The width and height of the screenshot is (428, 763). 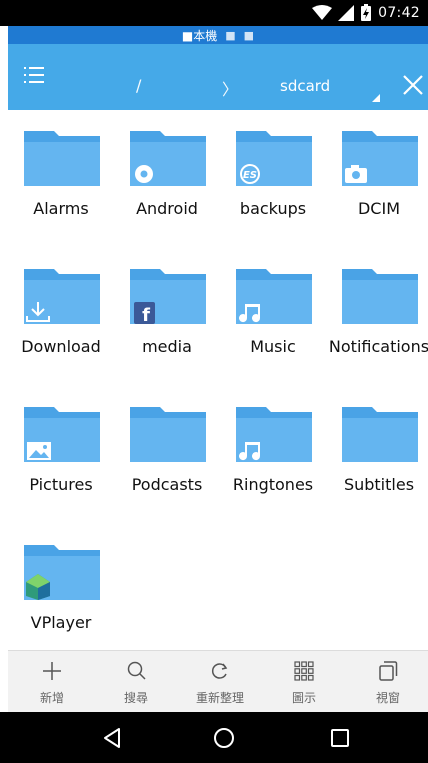 What do you see at coordinates (219, 698) in the screenshot?
I see `refresh-label: 重新整理` at bounding box center [219, 698].